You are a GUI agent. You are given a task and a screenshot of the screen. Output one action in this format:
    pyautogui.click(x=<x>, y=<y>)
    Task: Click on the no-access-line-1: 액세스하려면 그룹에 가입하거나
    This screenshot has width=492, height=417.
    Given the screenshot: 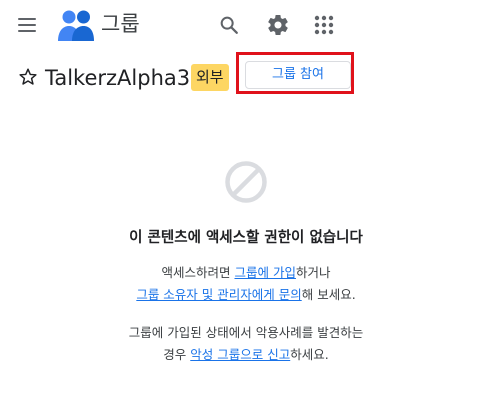 What is the action you would take?
    pyautogui.click(x=246, y=273)
    